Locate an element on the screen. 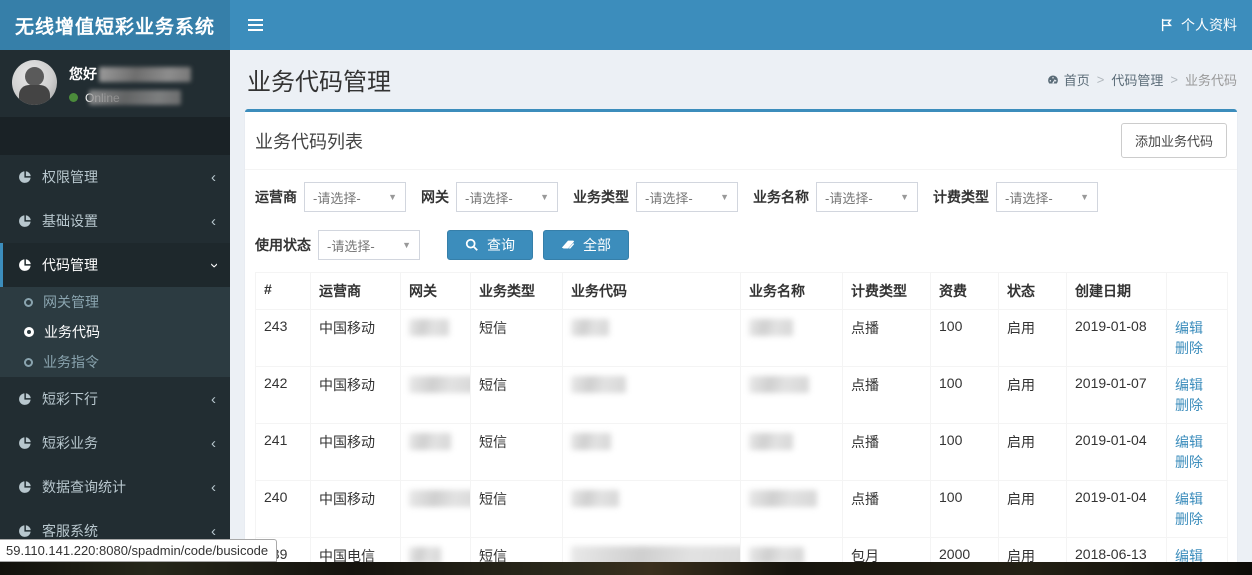  column-header: 资费 is located at coordinates (964, 291).